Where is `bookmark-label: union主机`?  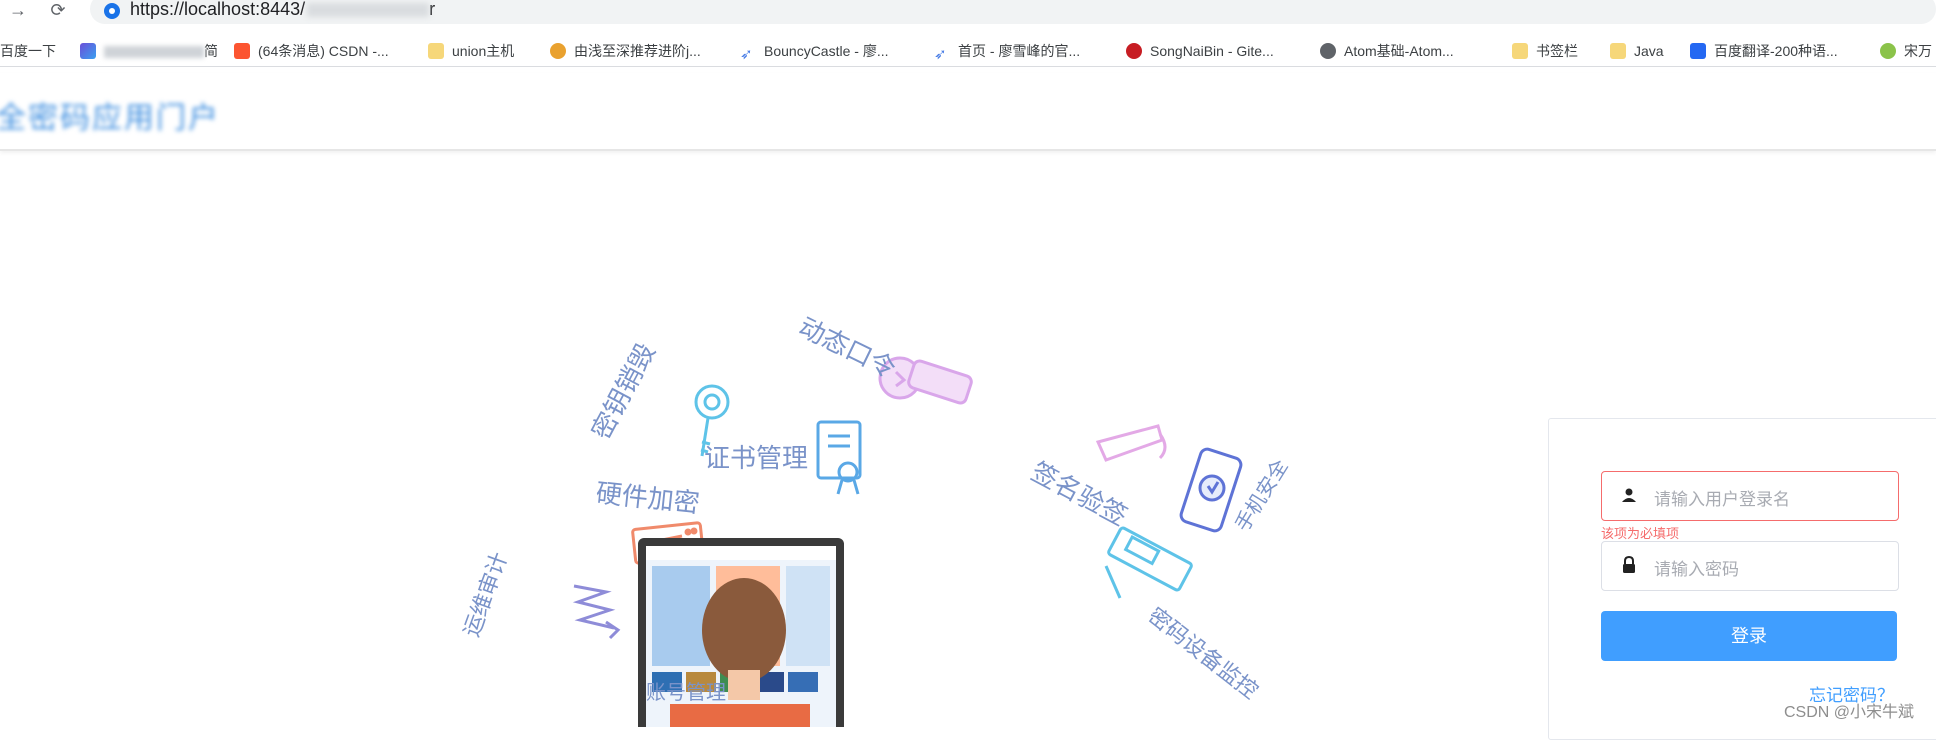 bookmark-label: union主机 is located at coordinates (483, 51).